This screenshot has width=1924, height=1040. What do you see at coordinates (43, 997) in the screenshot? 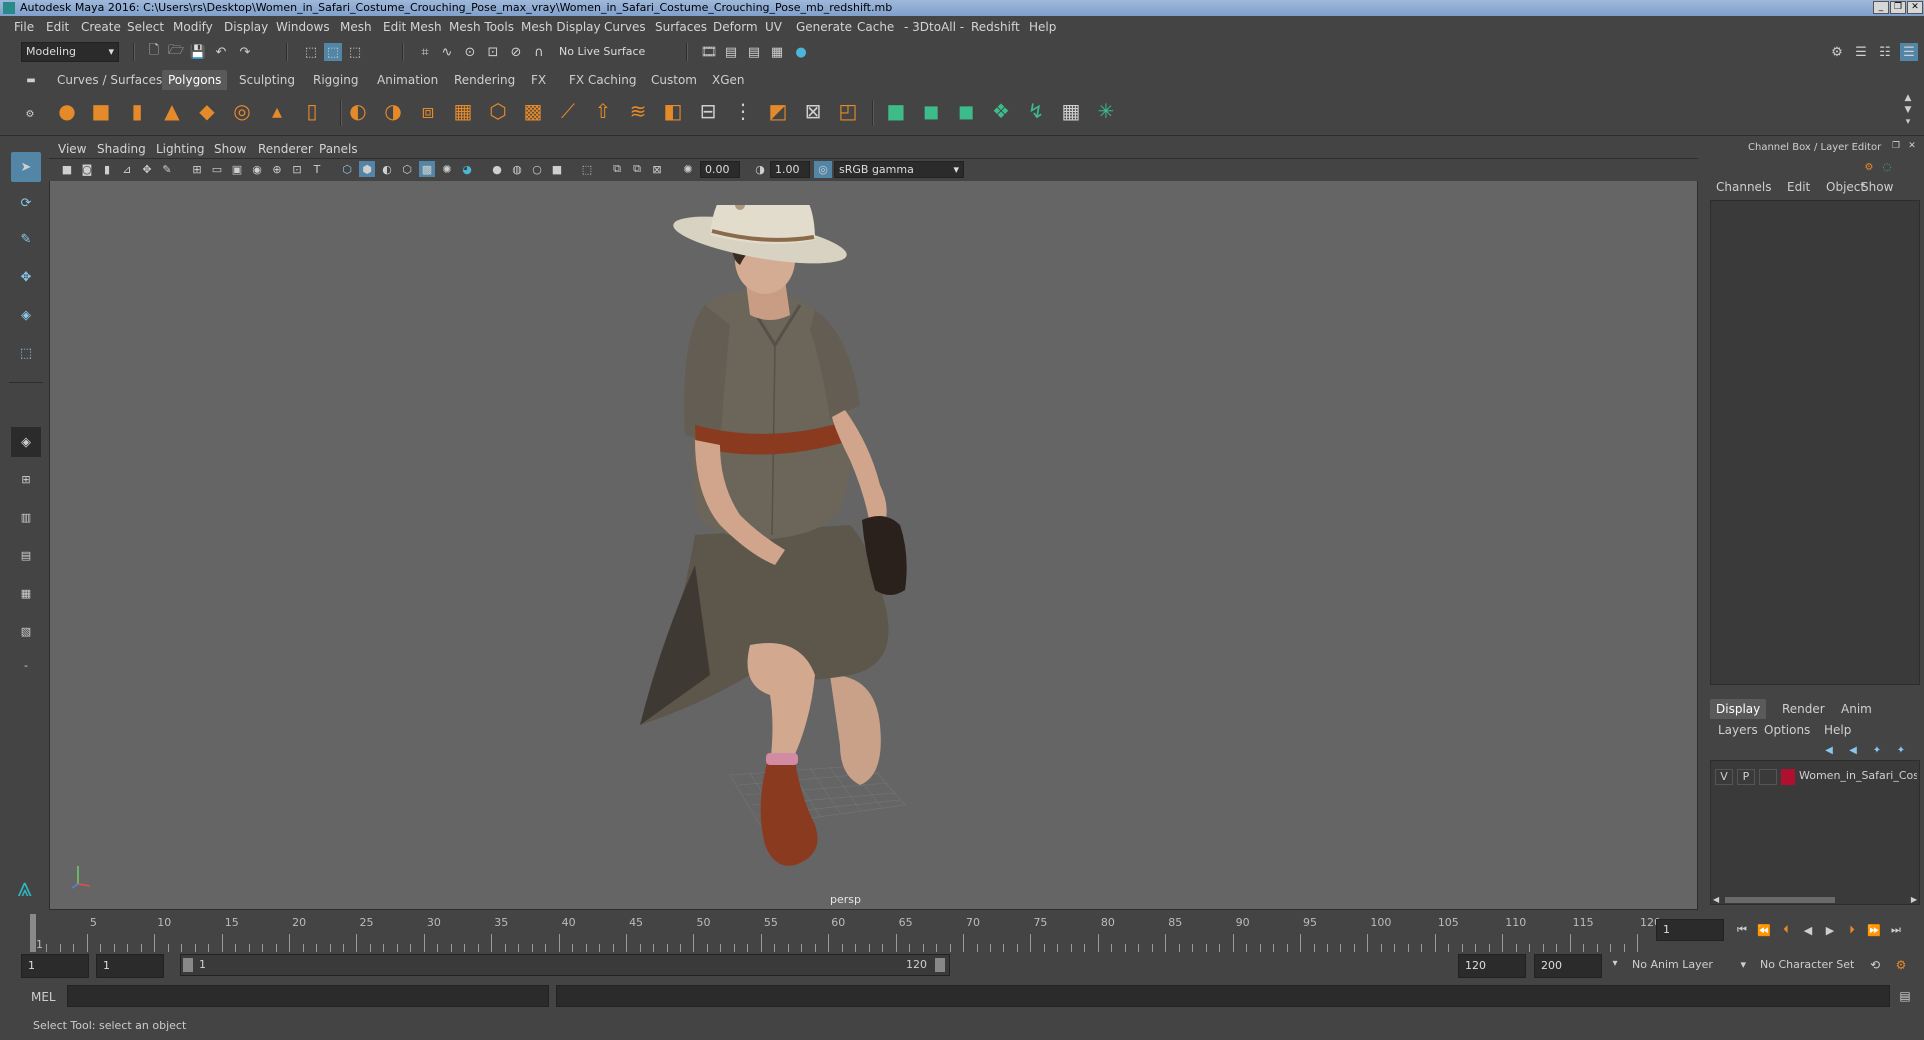
I see `command-language-label: MEL` at bounding box center [43, 997].